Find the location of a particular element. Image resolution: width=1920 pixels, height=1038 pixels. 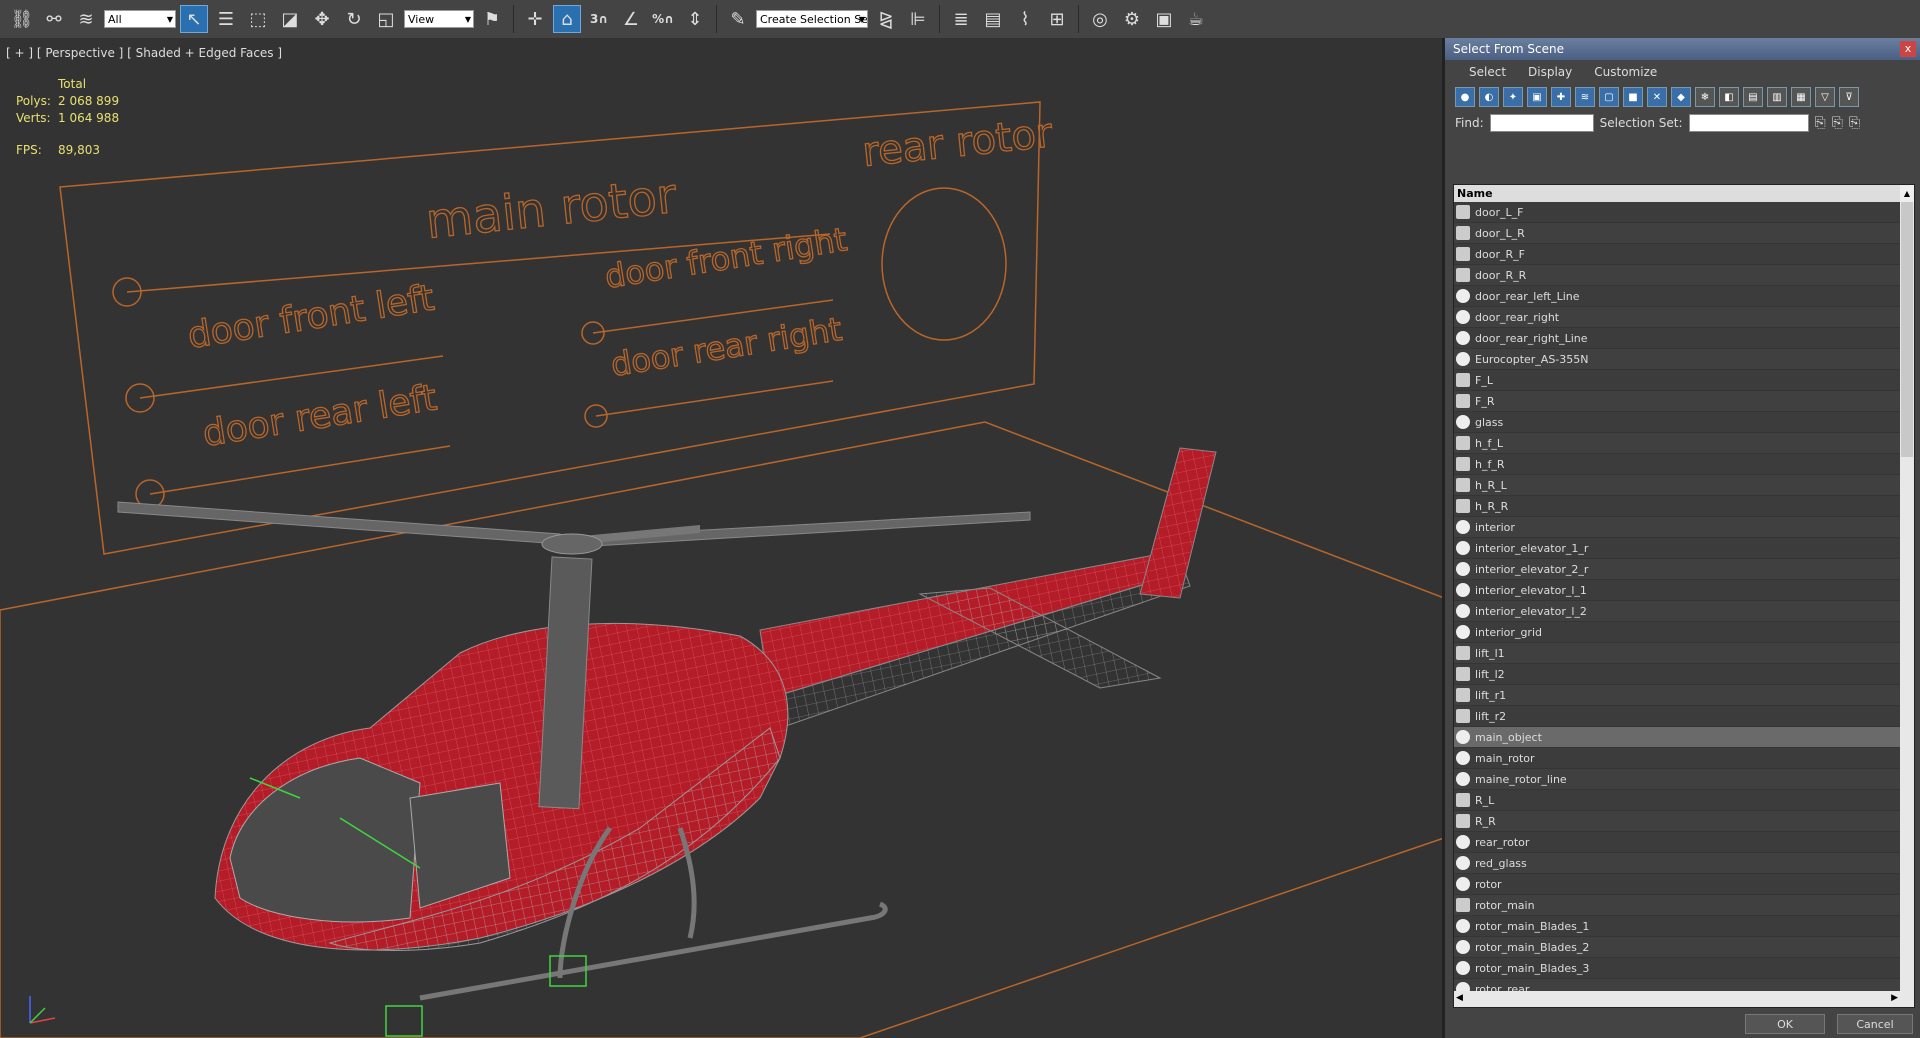

layer-manager-icon: ≣ is located at coordinates (961, 19).